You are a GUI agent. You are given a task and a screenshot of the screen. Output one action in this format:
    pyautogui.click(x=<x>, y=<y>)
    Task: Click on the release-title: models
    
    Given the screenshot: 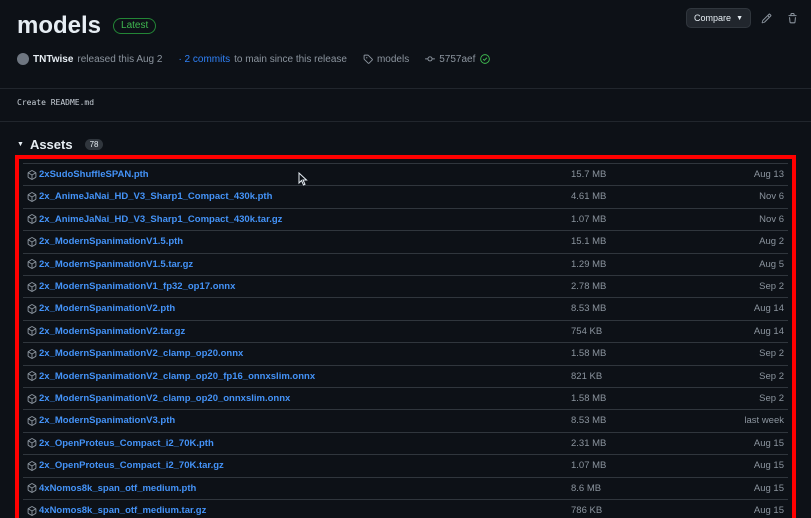 What is the action you would take?
    pyautogui.click(x=59, y=26)
    